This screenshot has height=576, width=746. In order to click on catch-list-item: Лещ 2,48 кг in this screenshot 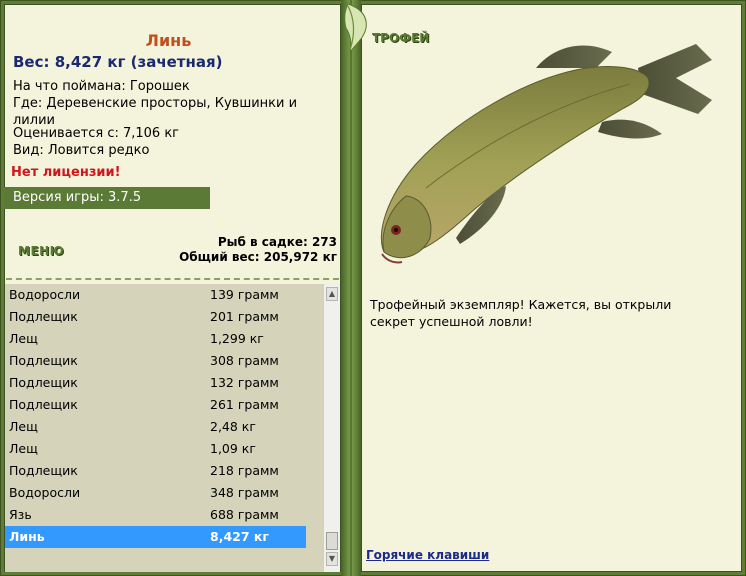, I will do `click(164, 427)`.